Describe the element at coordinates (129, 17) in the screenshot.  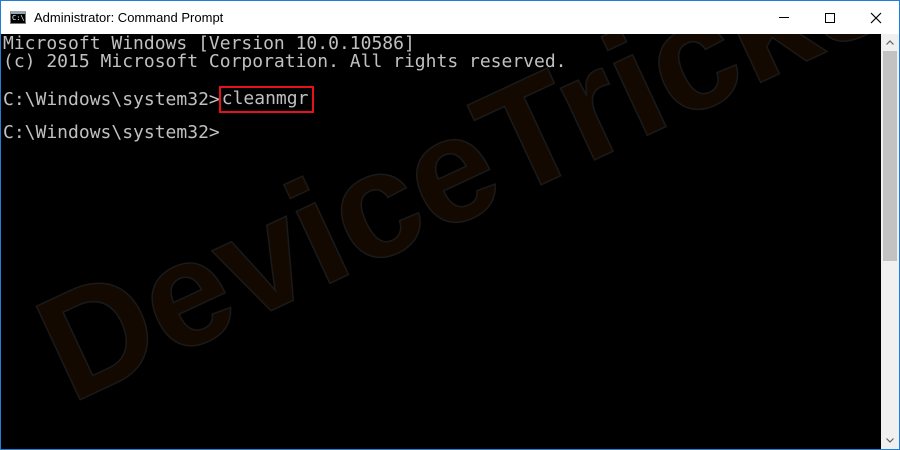
I see `window-title: Administrator: Command Prompt` at that location.